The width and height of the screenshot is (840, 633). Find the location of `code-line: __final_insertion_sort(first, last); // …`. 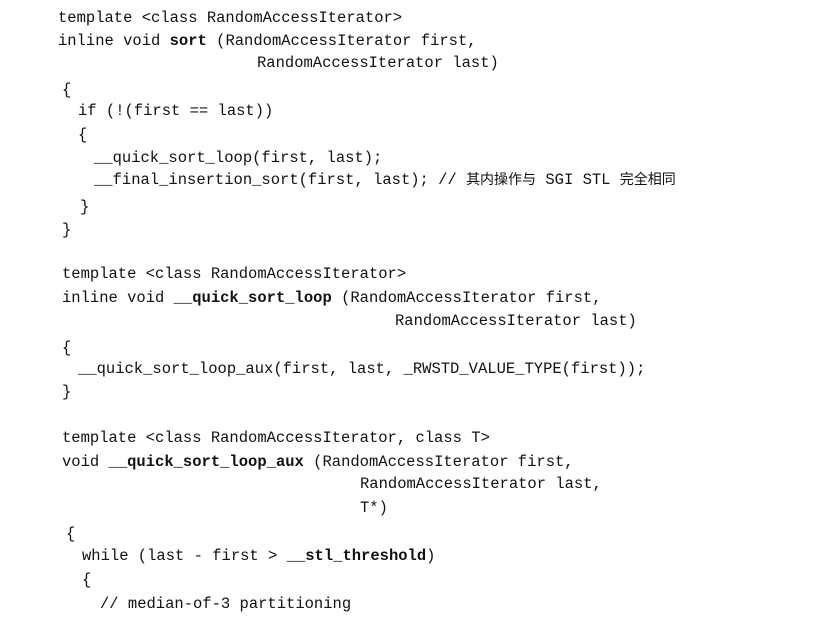

code-line: __final_insertion_sort(first, last); // … is located at coordinates (385, 180).